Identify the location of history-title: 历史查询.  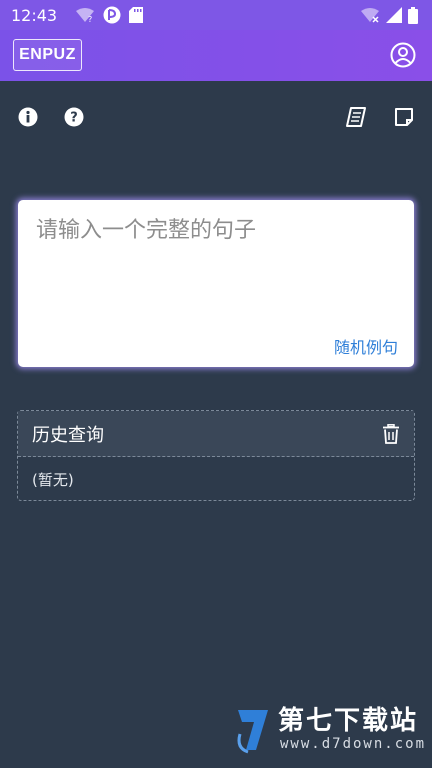
(68, 435).